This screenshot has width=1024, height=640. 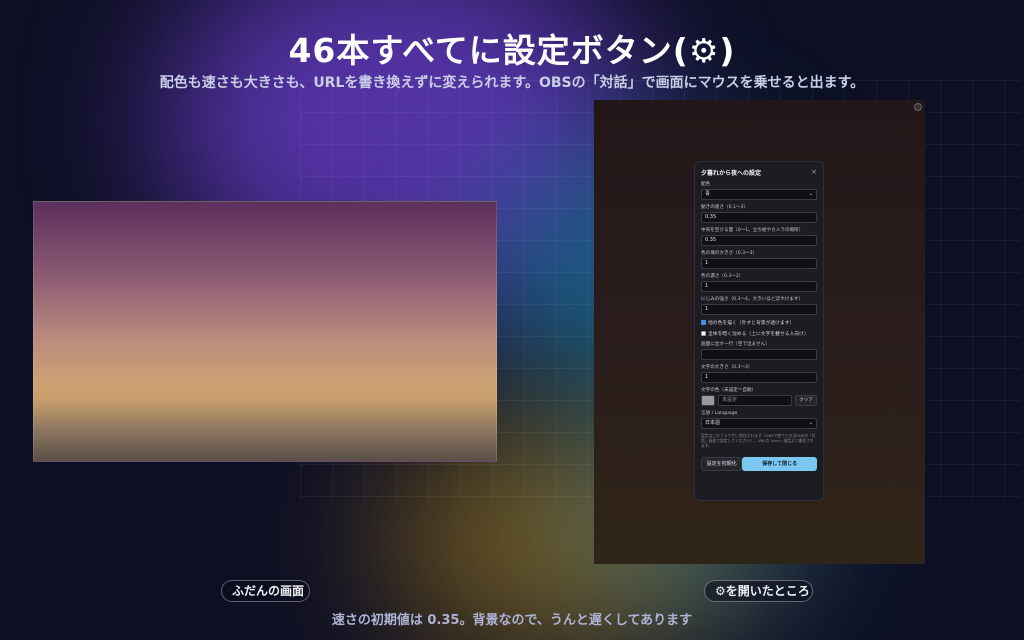 I want to click on speed-label: 動きの速さ（0.1〜3）, so click(x=724, y=207).